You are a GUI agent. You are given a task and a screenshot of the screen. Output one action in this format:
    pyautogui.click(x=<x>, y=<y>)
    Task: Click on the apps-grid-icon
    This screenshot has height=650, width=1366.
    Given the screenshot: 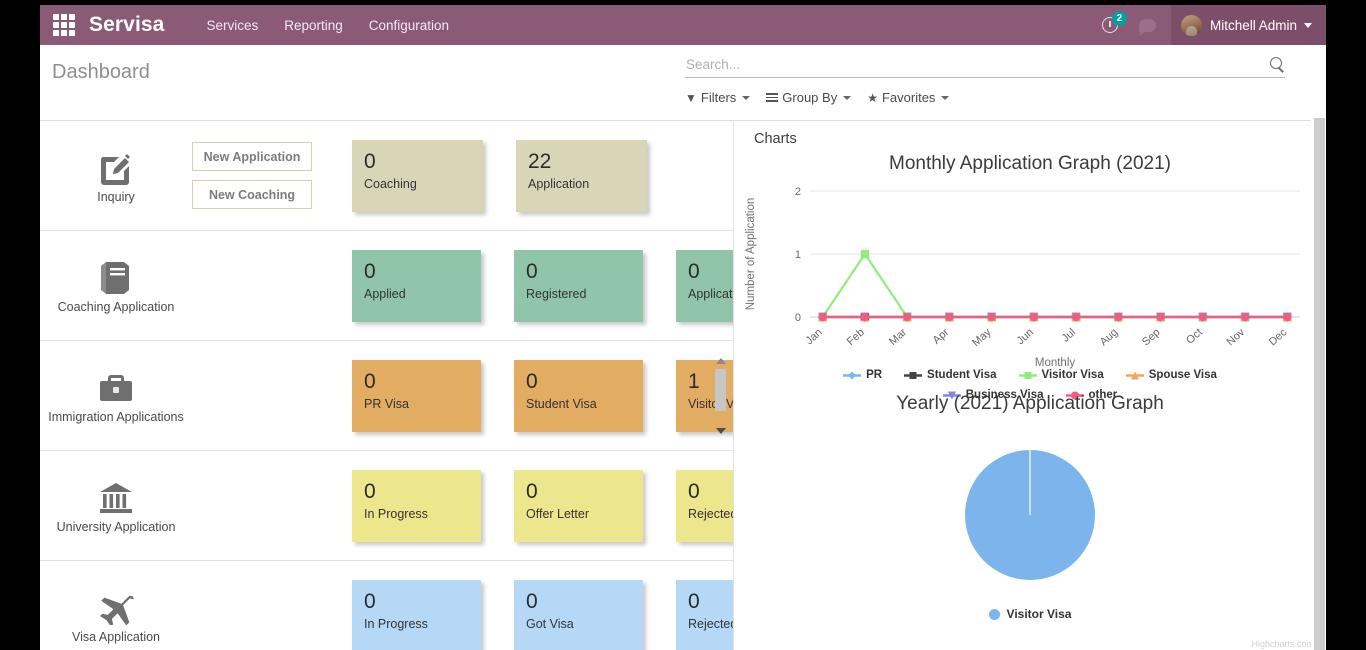 What is the action you would take?
    pyautogui.click(x=64, y=25)
    